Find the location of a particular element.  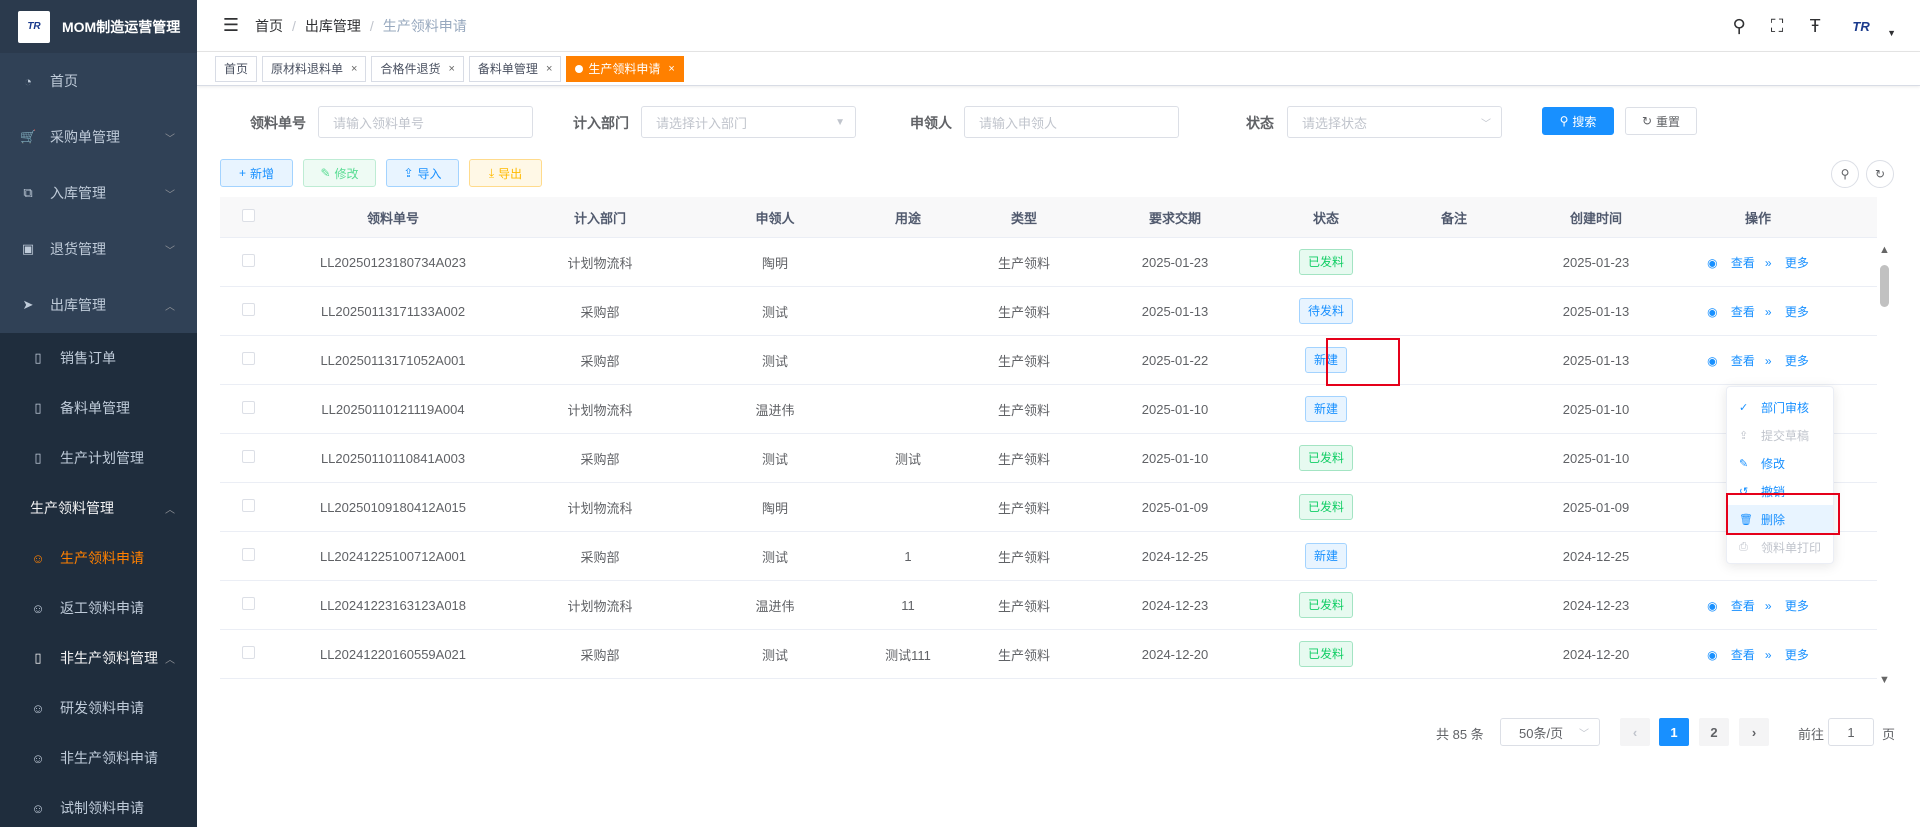

tag-qualified-return: 合格件退货 × is located at coordinates (417, 68).